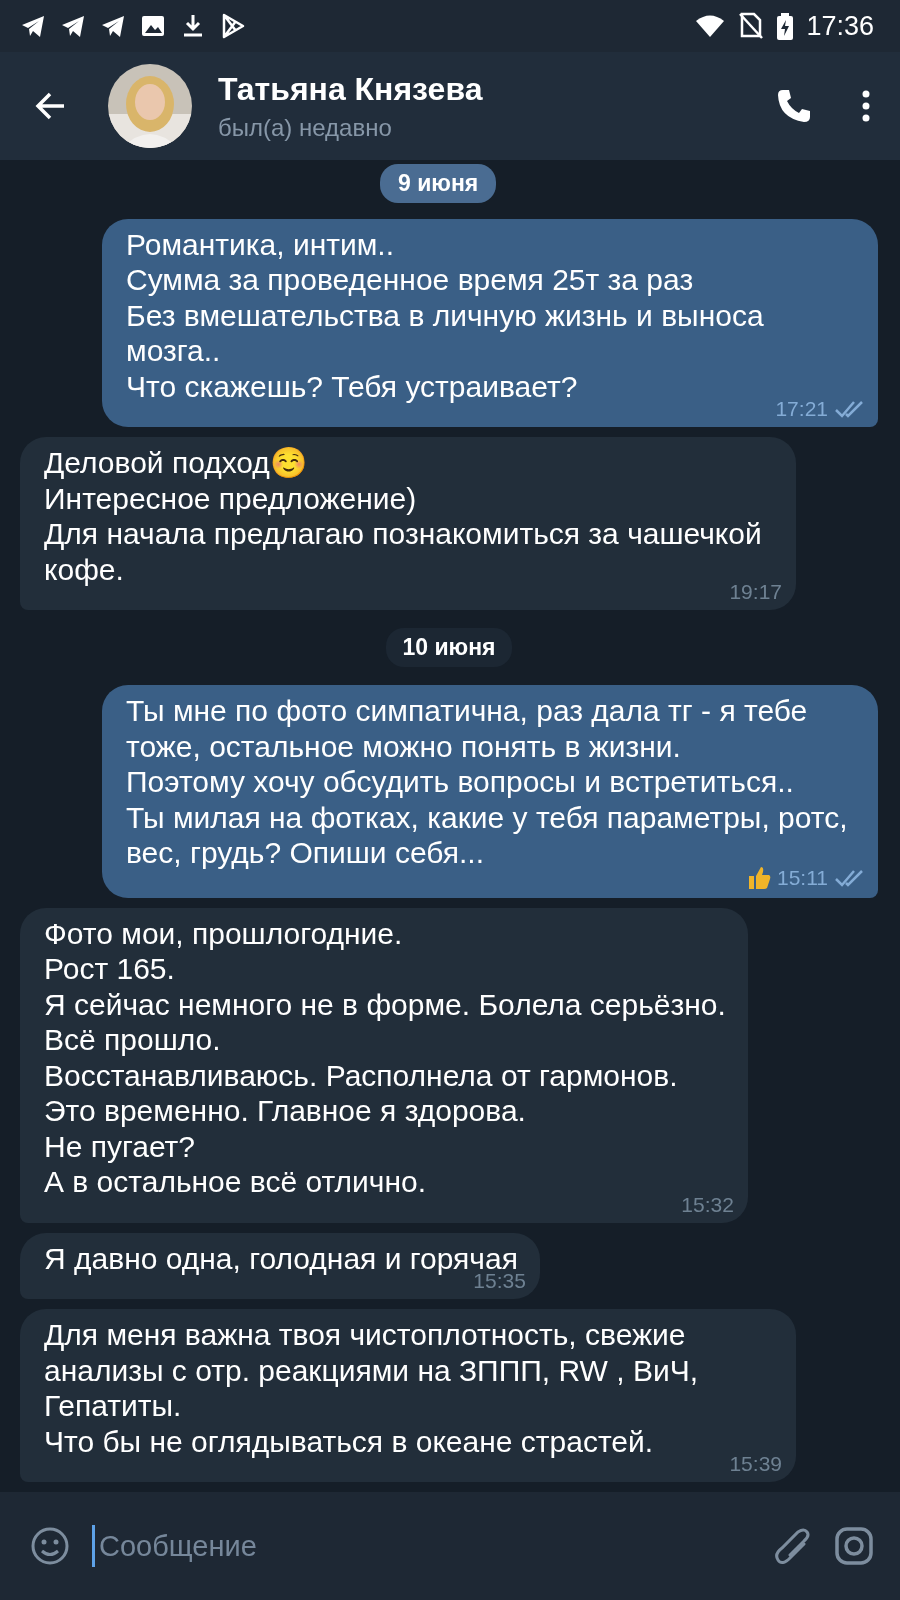 Image resolution: width=900 pixels, height=1600 pixels. What do you see at coordinates (755, 1464) in the screenshot?
I see `message-time: 15:39` at bounding box center [755, 1464].